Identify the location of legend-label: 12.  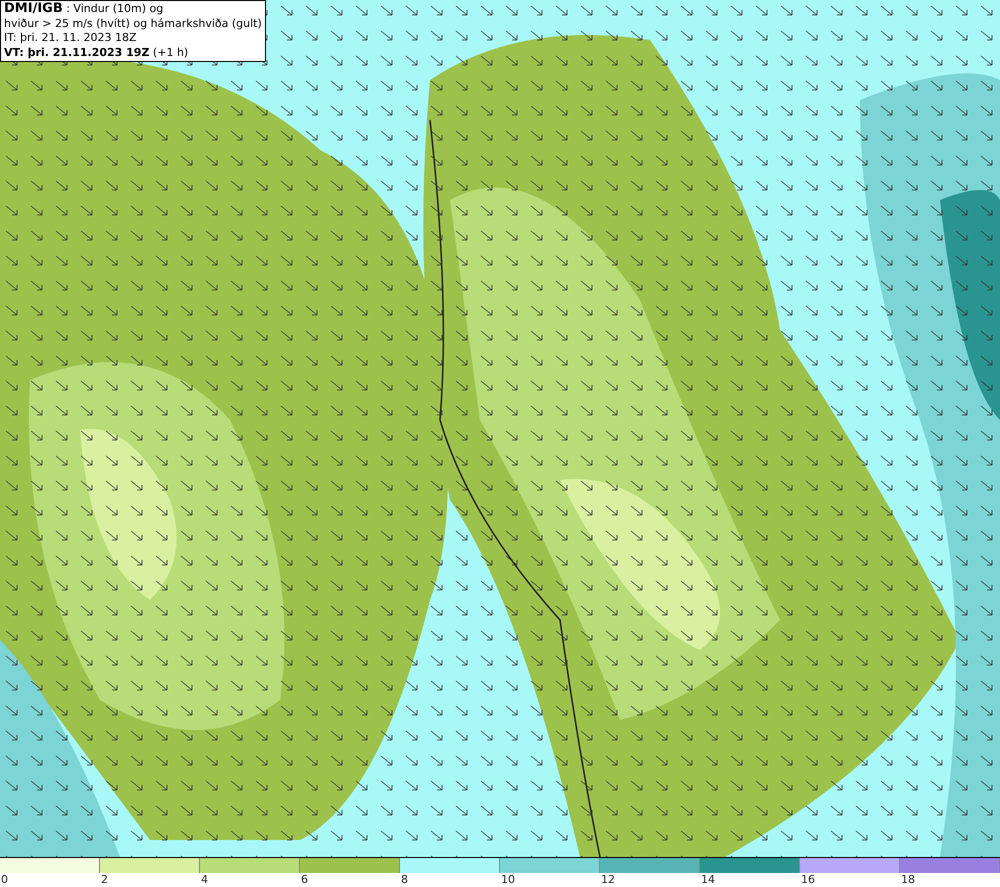
(608, 879).